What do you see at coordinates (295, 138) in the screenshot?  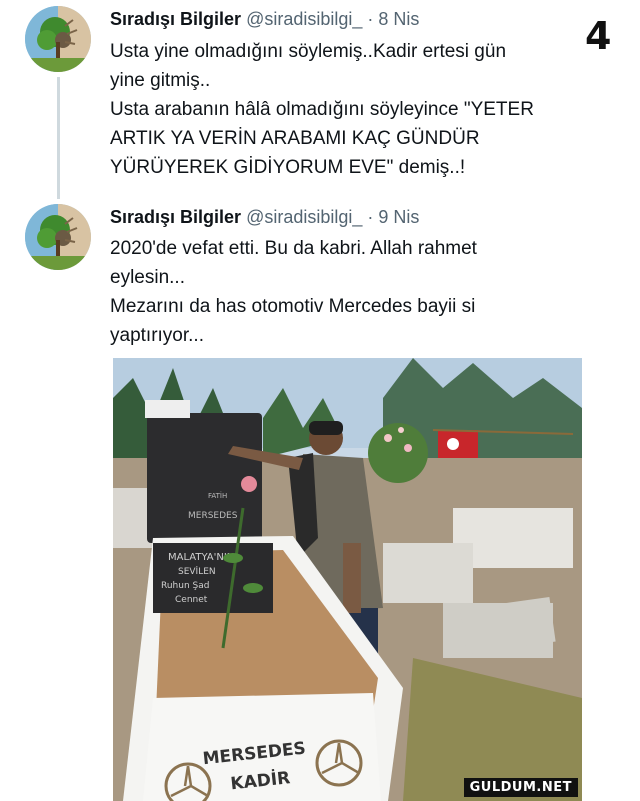 I see `tweet-line: ARTIK YA VERİN ARABAMI KAÇ GÜNDÜR` at bounding box center [295, 138].